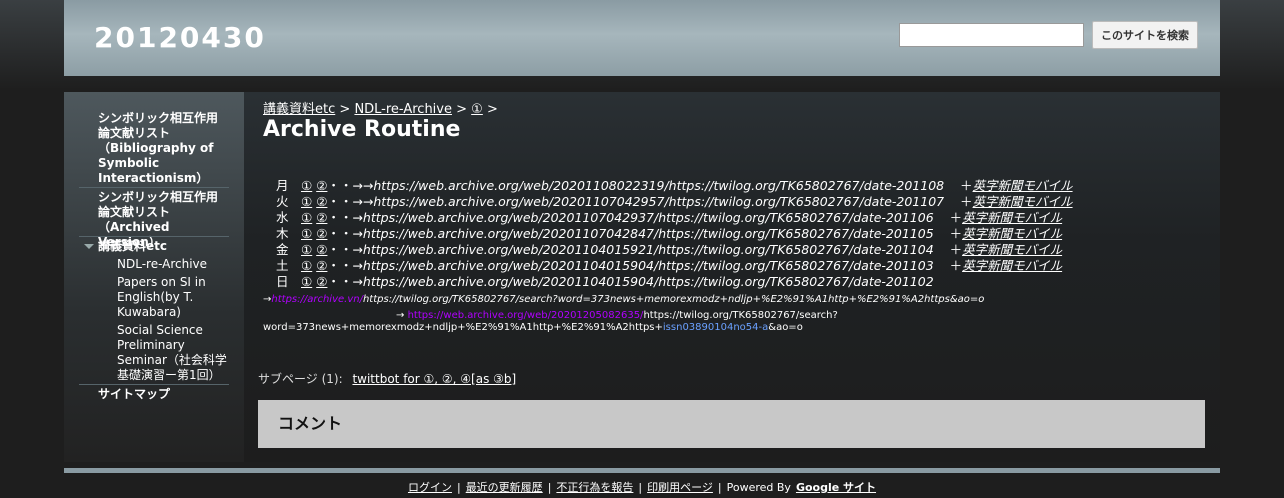  What do you see at coordinates (310, 423) in the screenshot?
I see `comment-title: コメント` at bounding box center [310, 423].